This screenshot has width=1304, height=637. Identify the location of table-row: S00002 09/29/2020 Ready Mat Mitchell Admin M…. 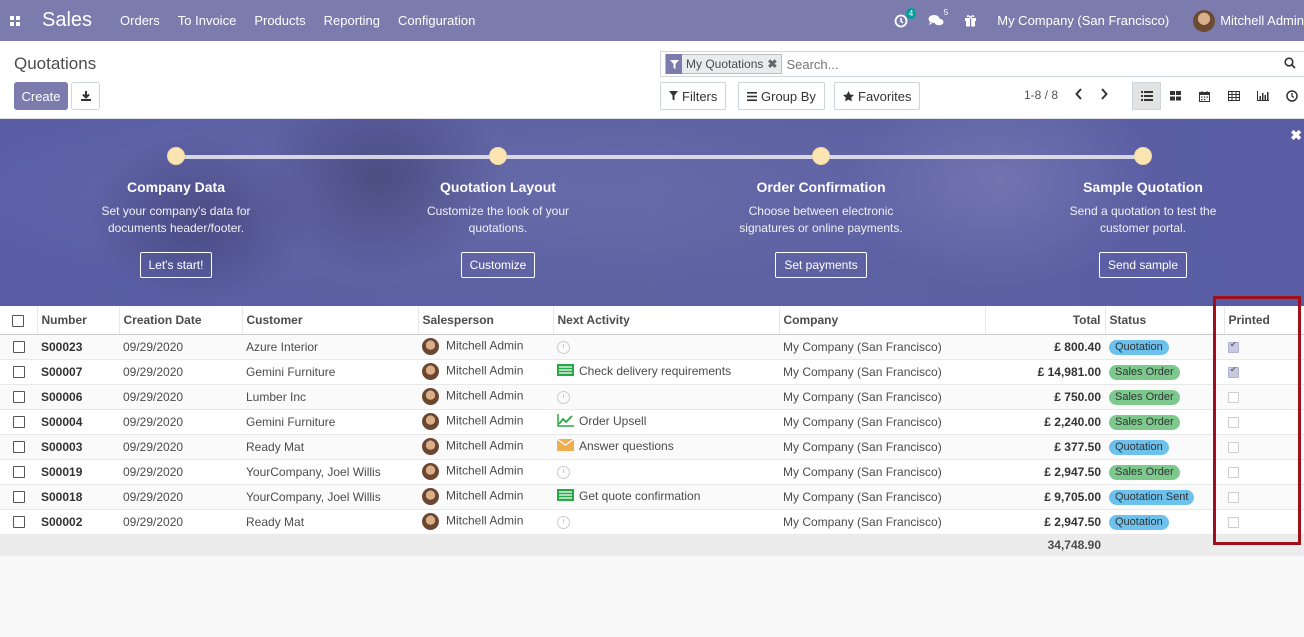
(652, 522).